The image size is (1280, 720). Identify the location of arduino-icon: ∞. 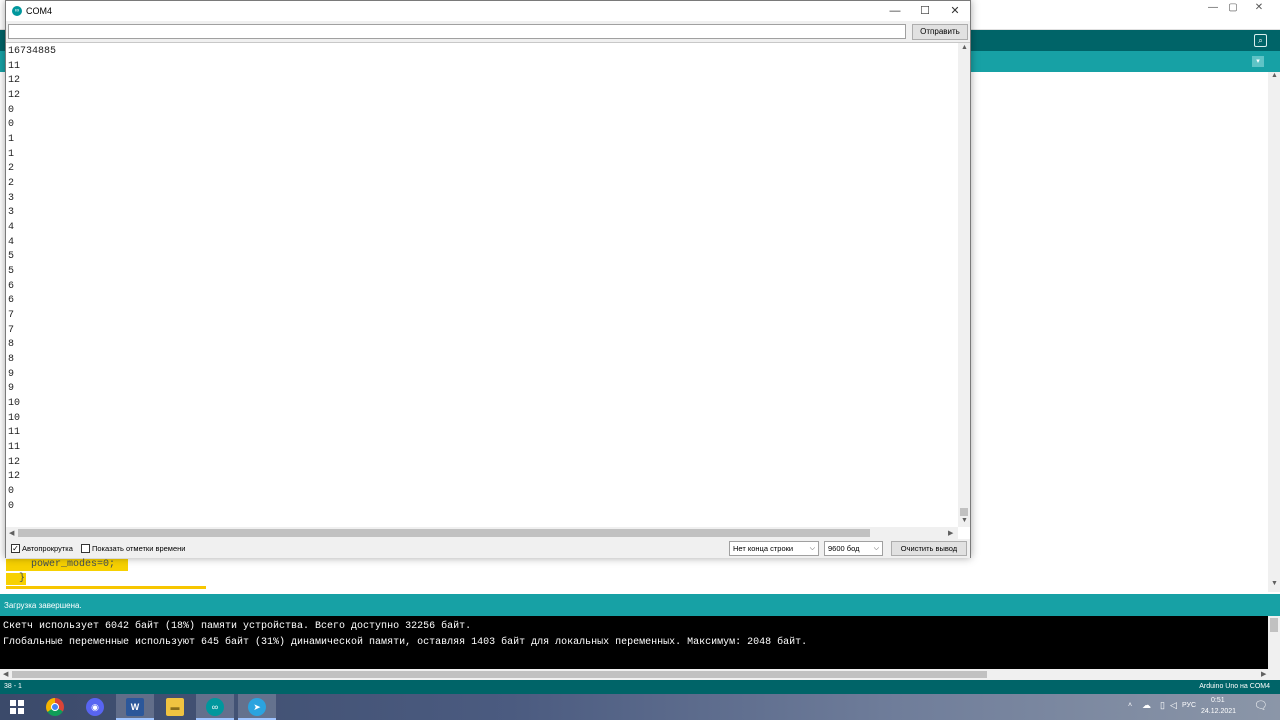
(215, 707).